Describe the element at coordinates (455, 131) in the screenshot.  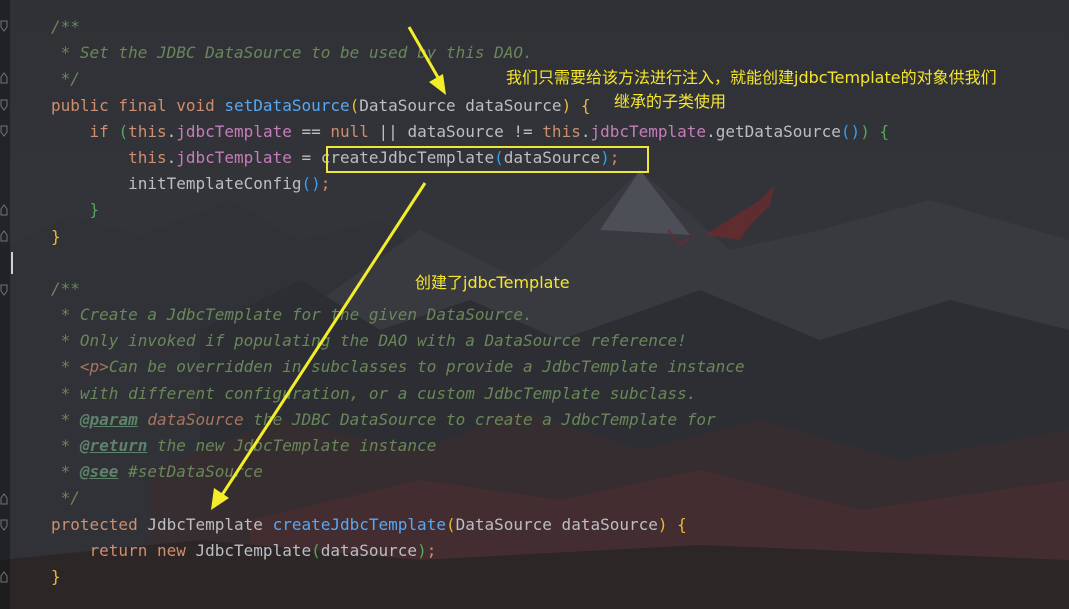
I see `code-token: || dataSource !=` at that location.